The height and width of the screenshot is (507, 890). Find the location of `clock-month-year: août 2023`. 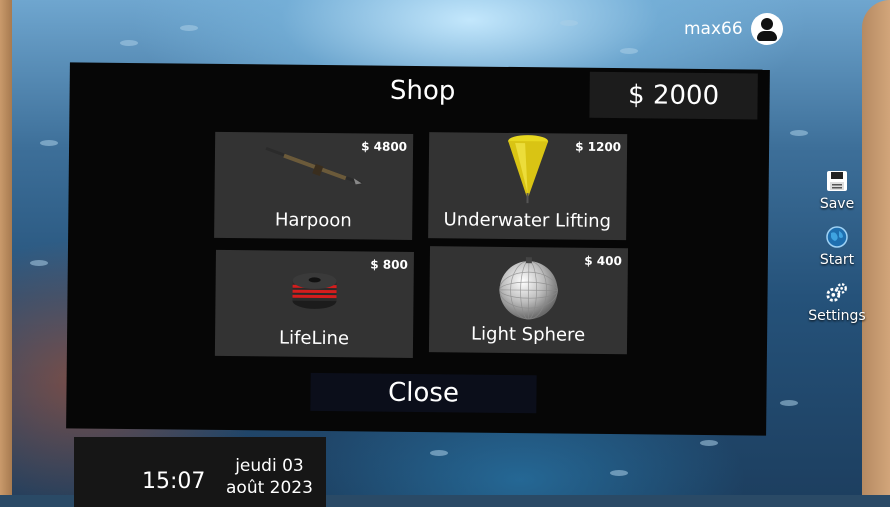

clock-month-year: août 2023 is located at coordinates (269, 488).